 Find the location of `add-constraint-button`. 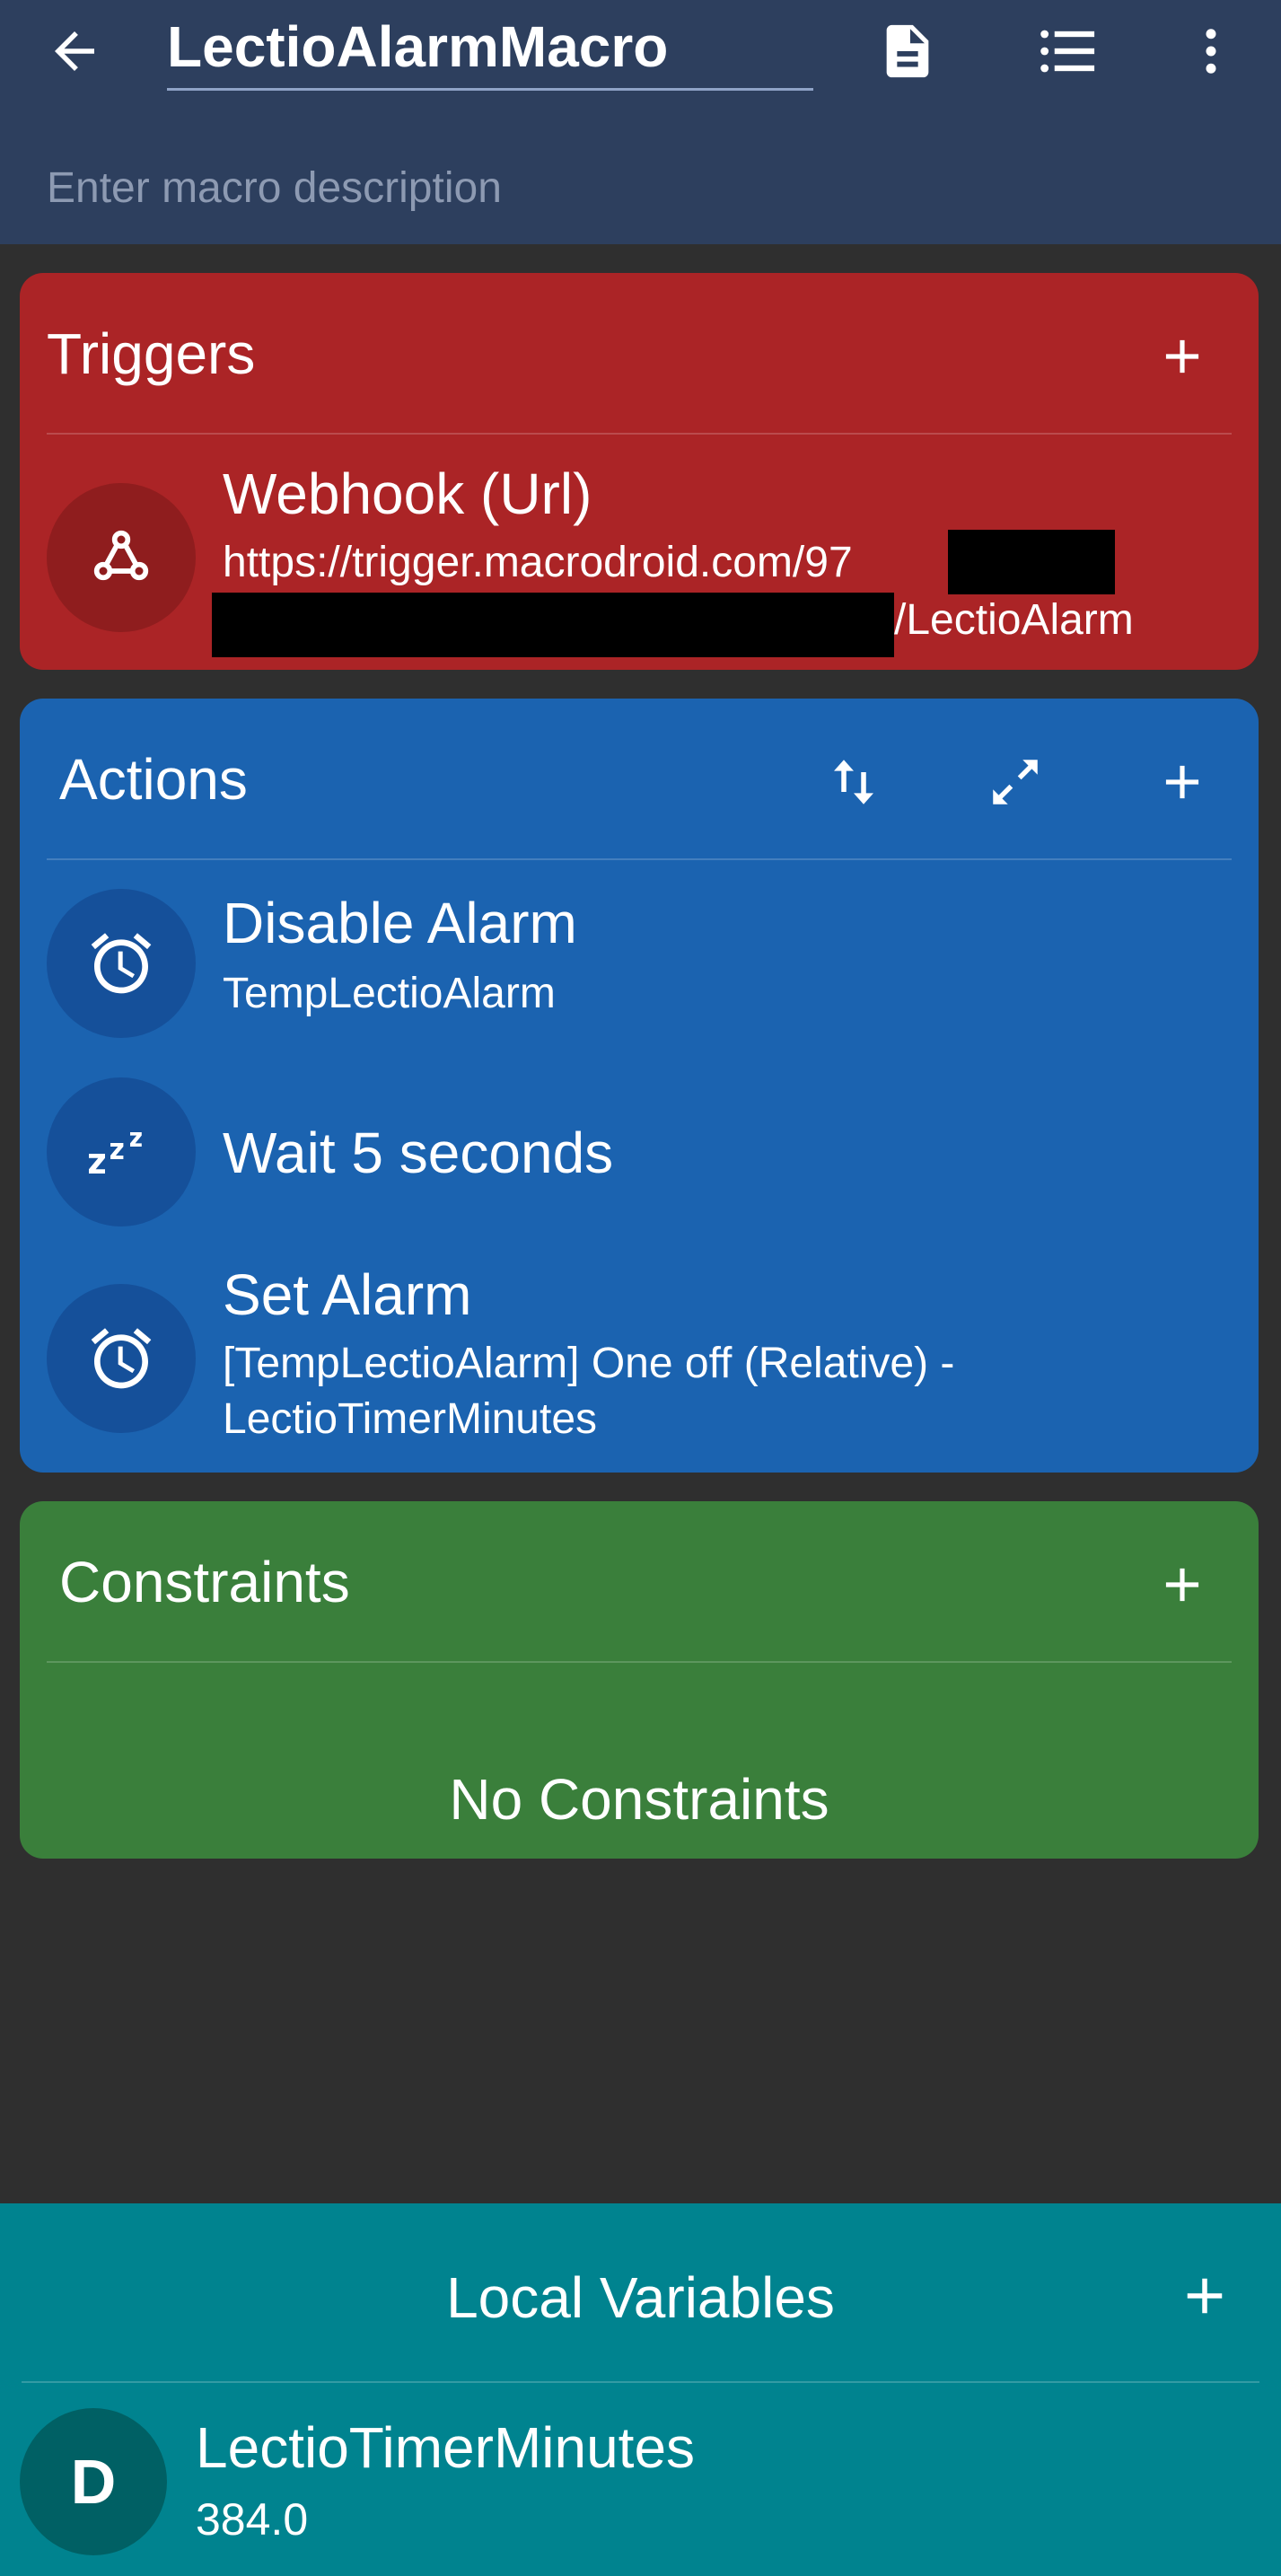

add-constraint-button is located at coordinates (1182, 1584).